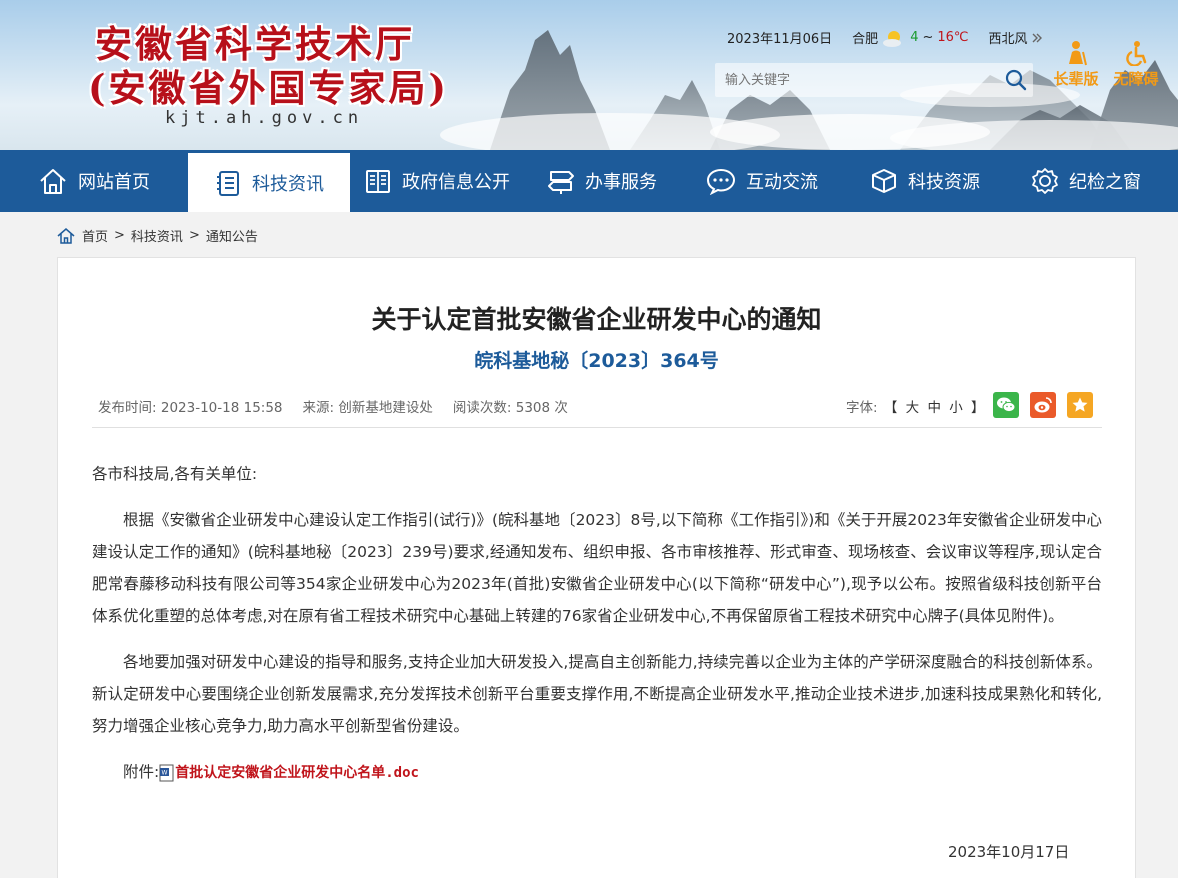 This screenshot has width=1178, height=878. What do you see at coordinates (721, 181) in the screenshot?
I see `chat-icon` at bounding box center [721, 181].